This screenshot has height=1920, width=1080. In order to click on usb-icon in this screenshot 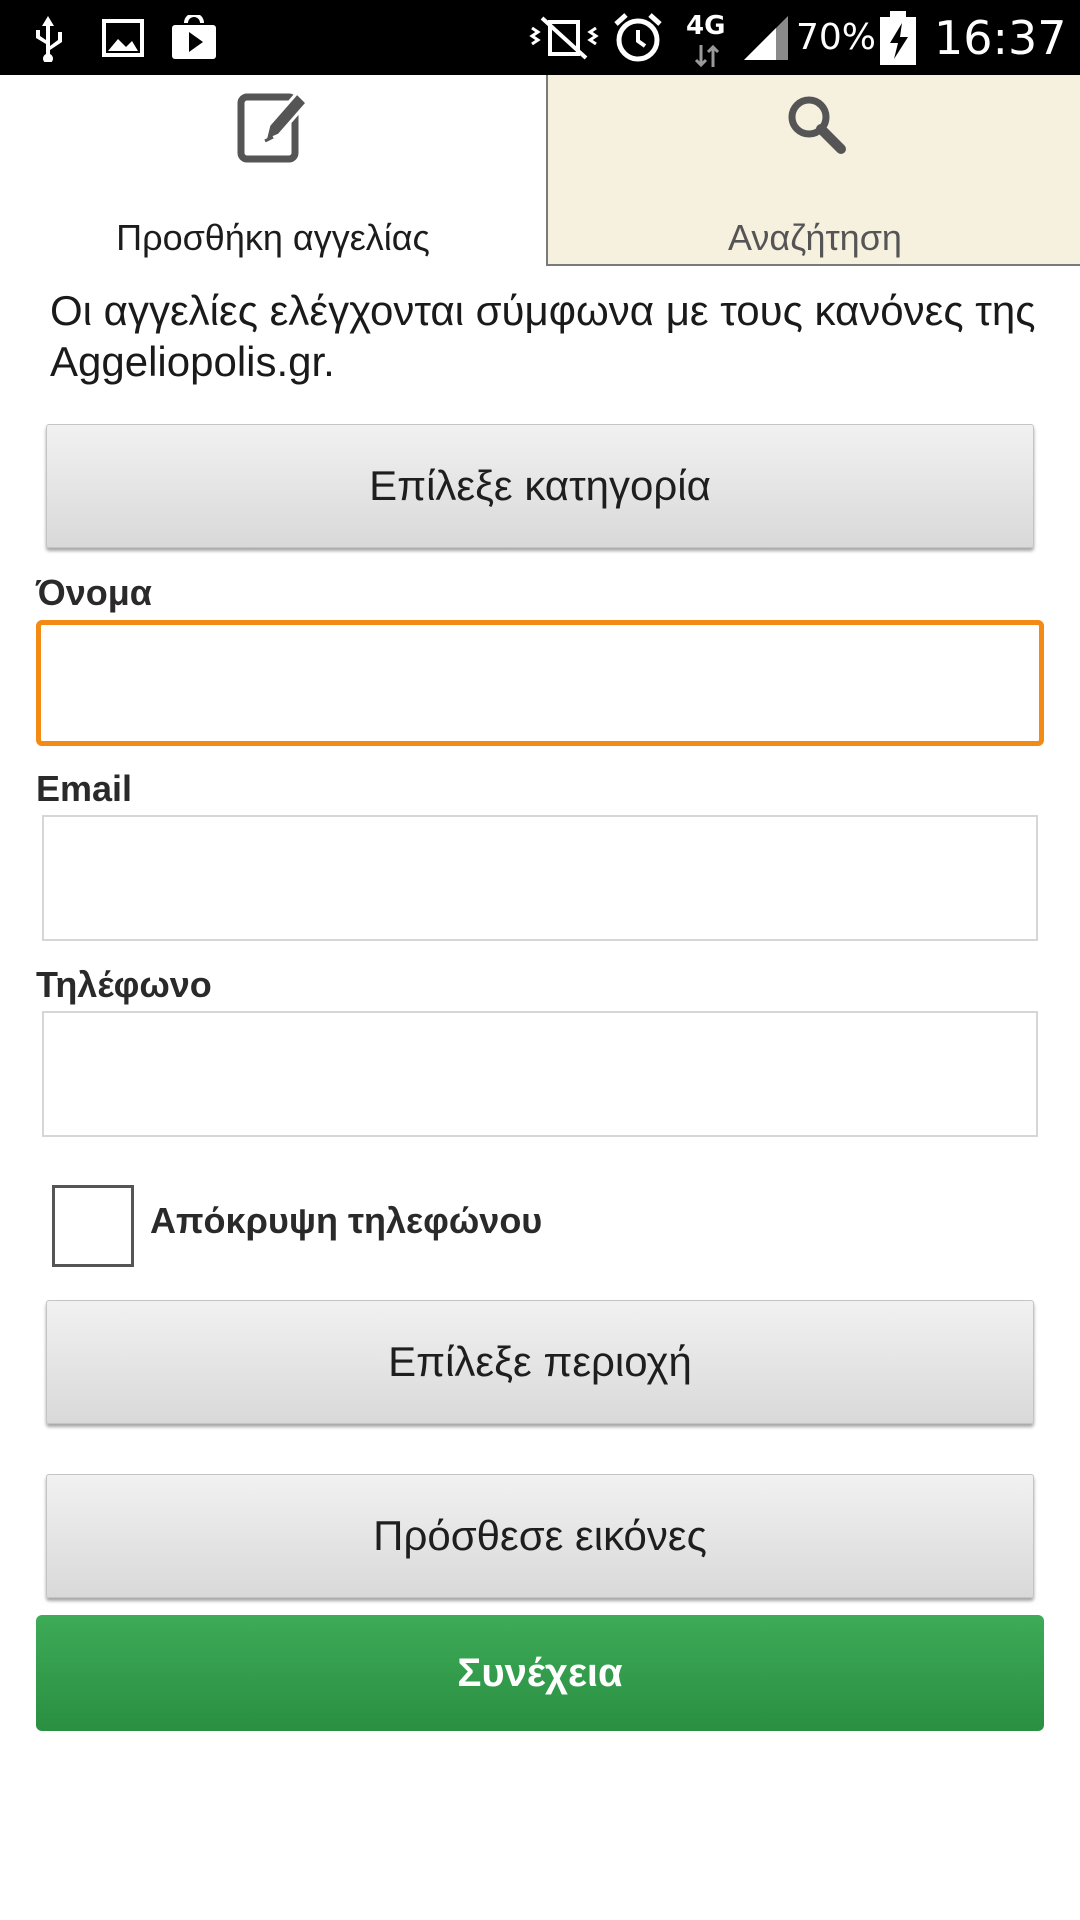, I will do `click(48, 37)`.